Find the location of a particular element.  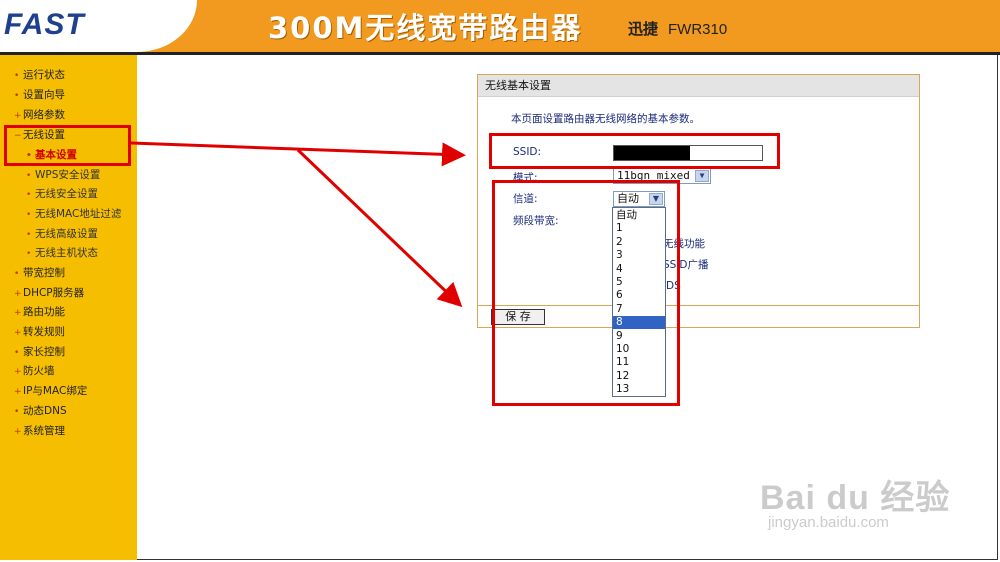

watermark-brand: Bai du 经验 is located at coordinates (855, 498).